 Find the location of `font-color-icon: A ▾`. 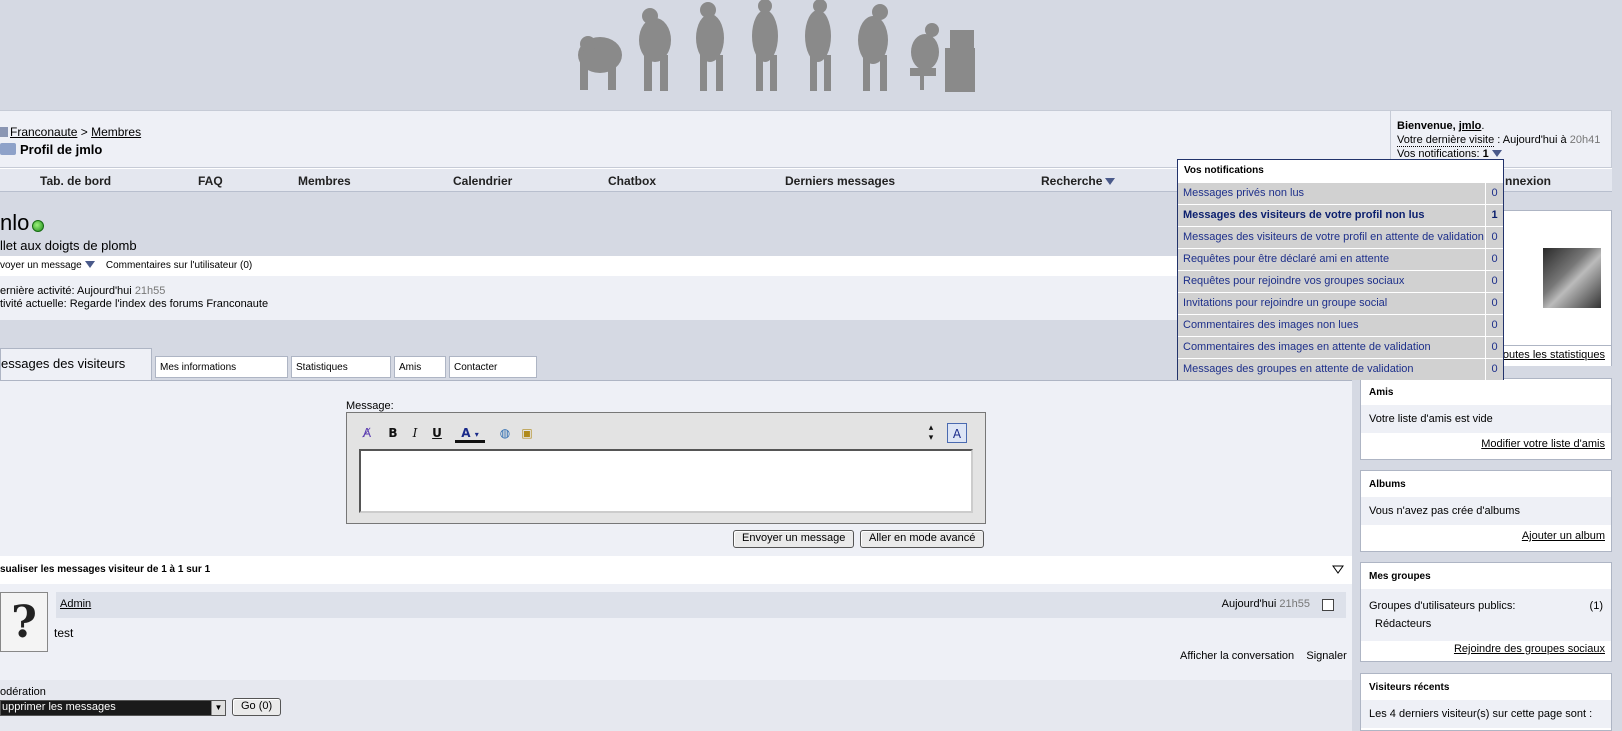

font-color-icon: A ▾ is located at coordinates (470, 433).